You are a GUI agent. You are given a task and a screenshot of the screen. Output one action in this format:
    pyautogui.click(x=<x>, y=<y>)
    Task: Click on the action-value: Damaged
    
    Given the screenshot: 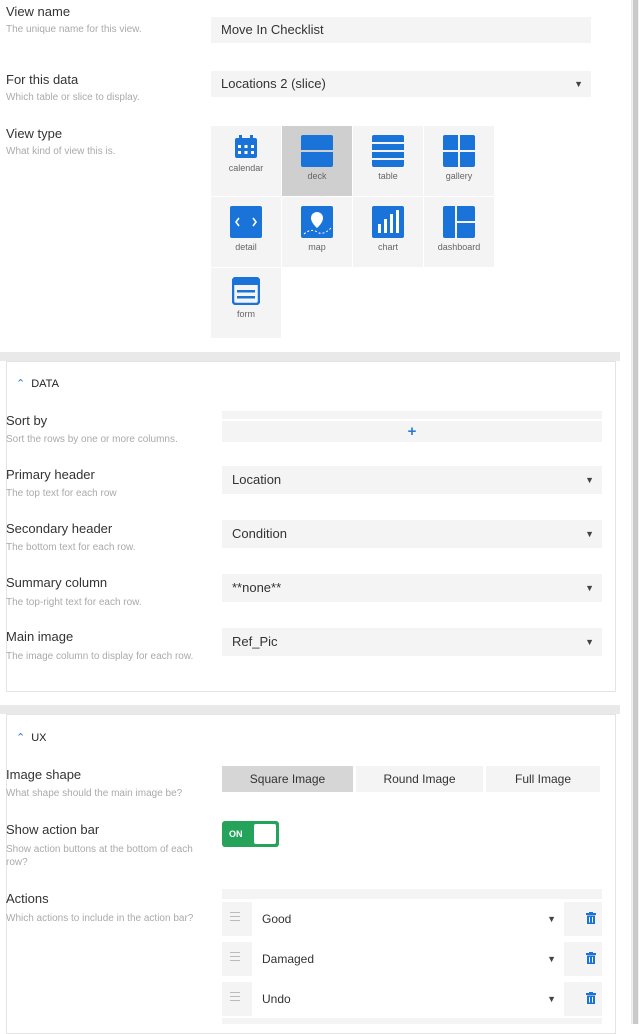 What is the action you would take?
    pyautogui.click(x=288, y=959)
    